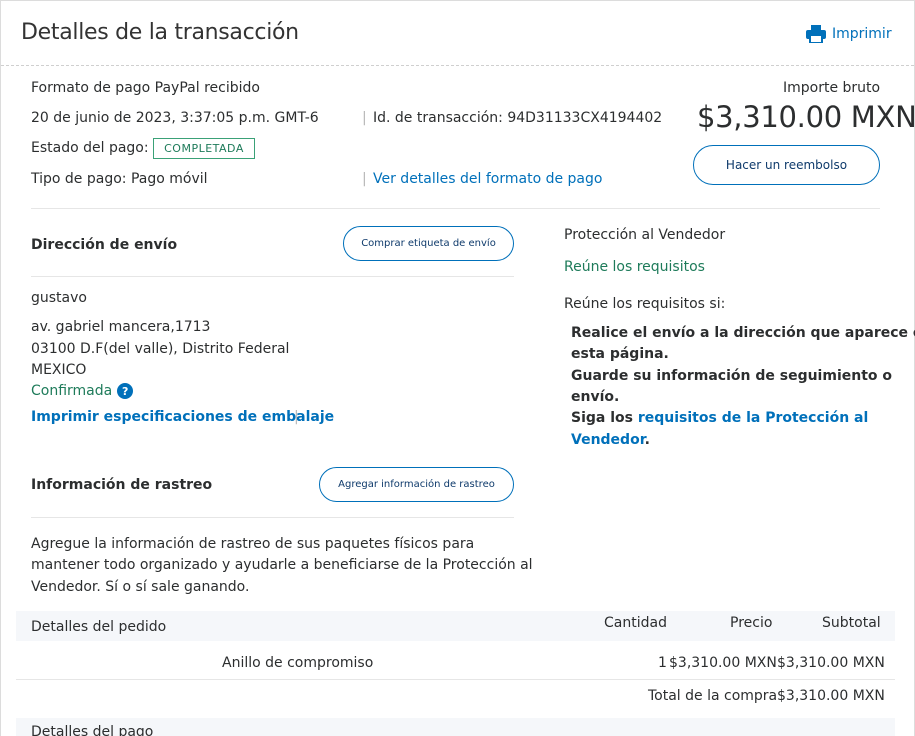  I want to click on gross-amount: $3,310.00 MXN, so click(806, 117).